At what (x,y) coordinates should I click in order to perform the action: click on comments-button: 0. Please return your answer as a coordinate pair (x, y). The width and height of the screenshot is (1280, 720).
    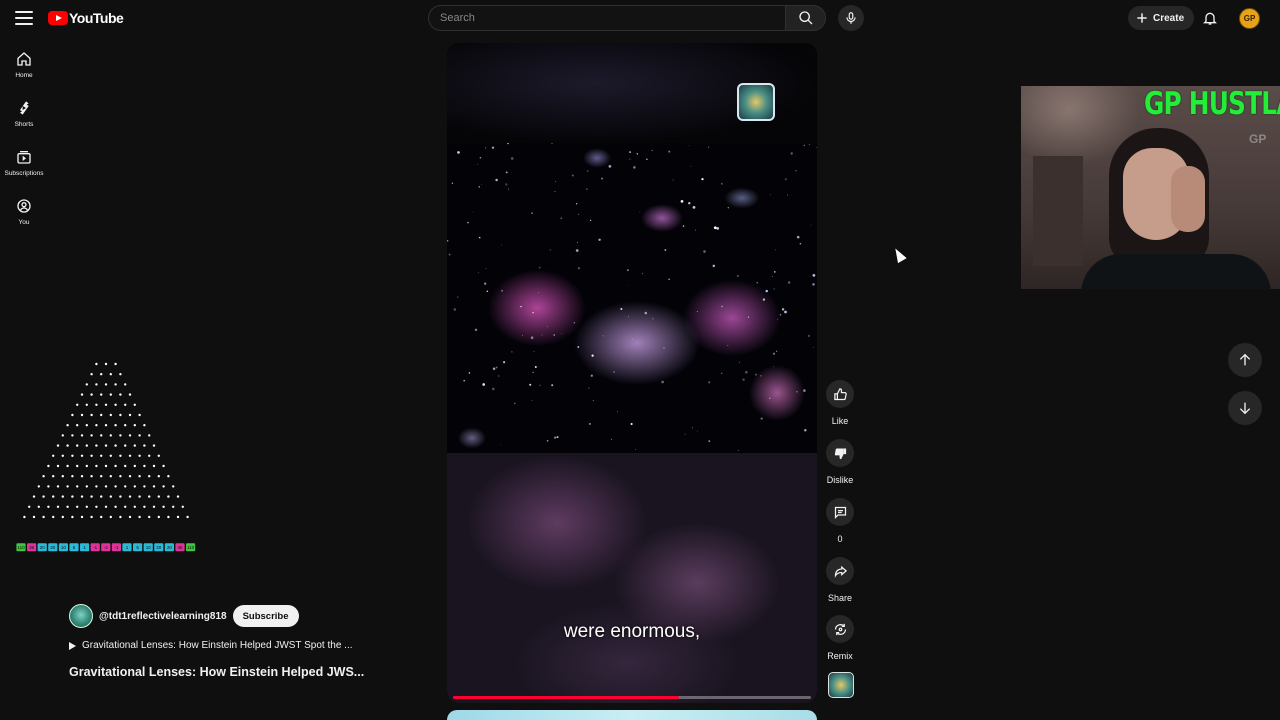
    Looking at the image, I should click on (840, 527).